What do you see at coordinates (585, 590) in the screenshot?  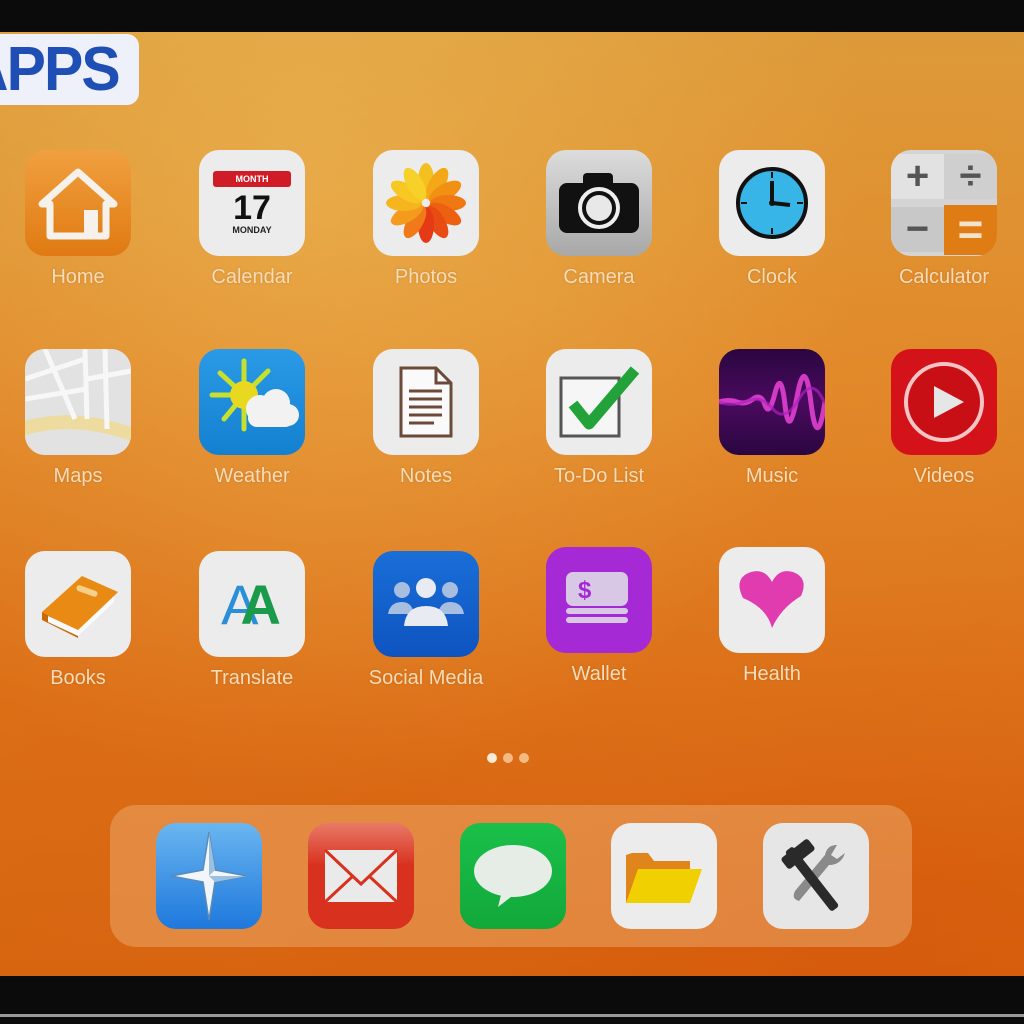 I see `wallet-dollar-symbol: $` at bounding box center [585, 590].